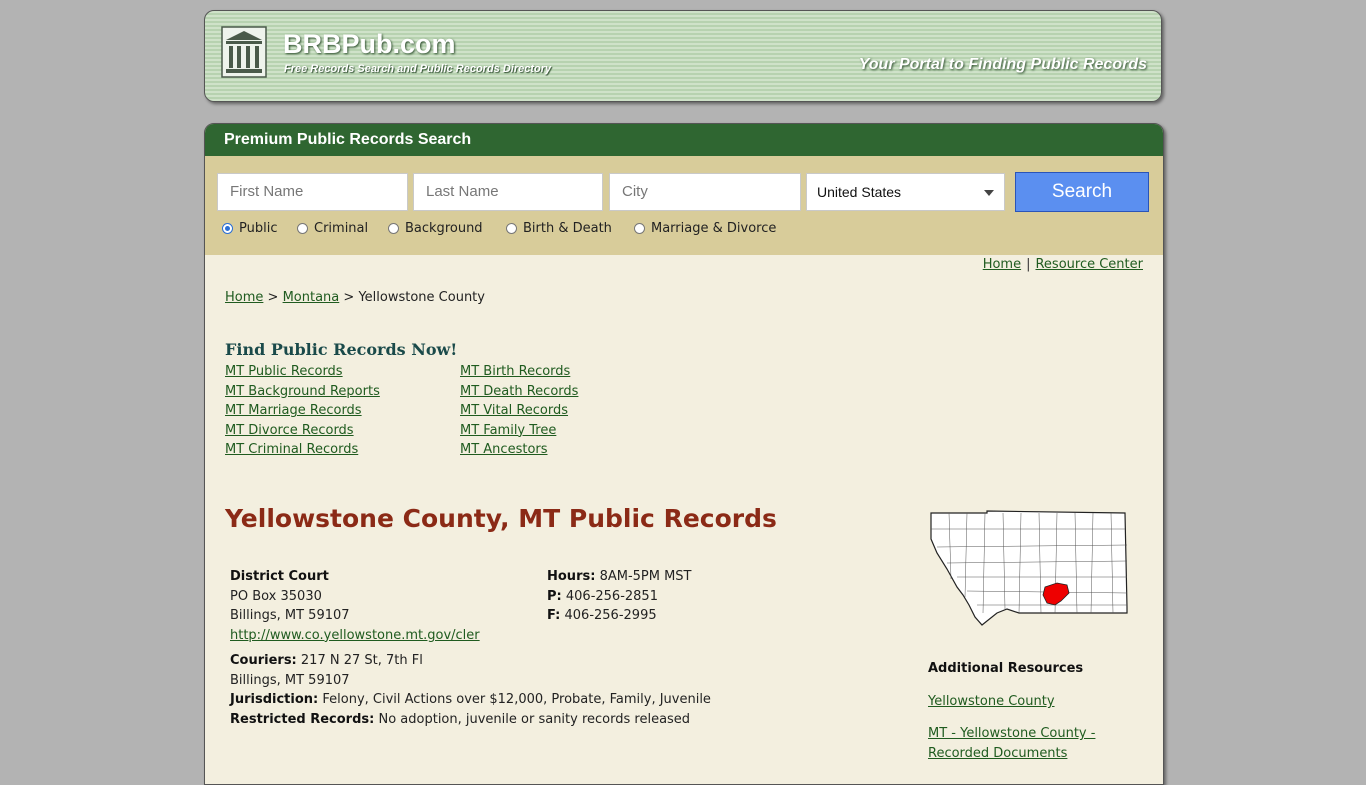 Image resolution: width=1366 pixels, height=785 pixels. Describe the element at coordinates (639, 228) in the screenshot. I see `radio-marriage-divorce-dot` at that location.